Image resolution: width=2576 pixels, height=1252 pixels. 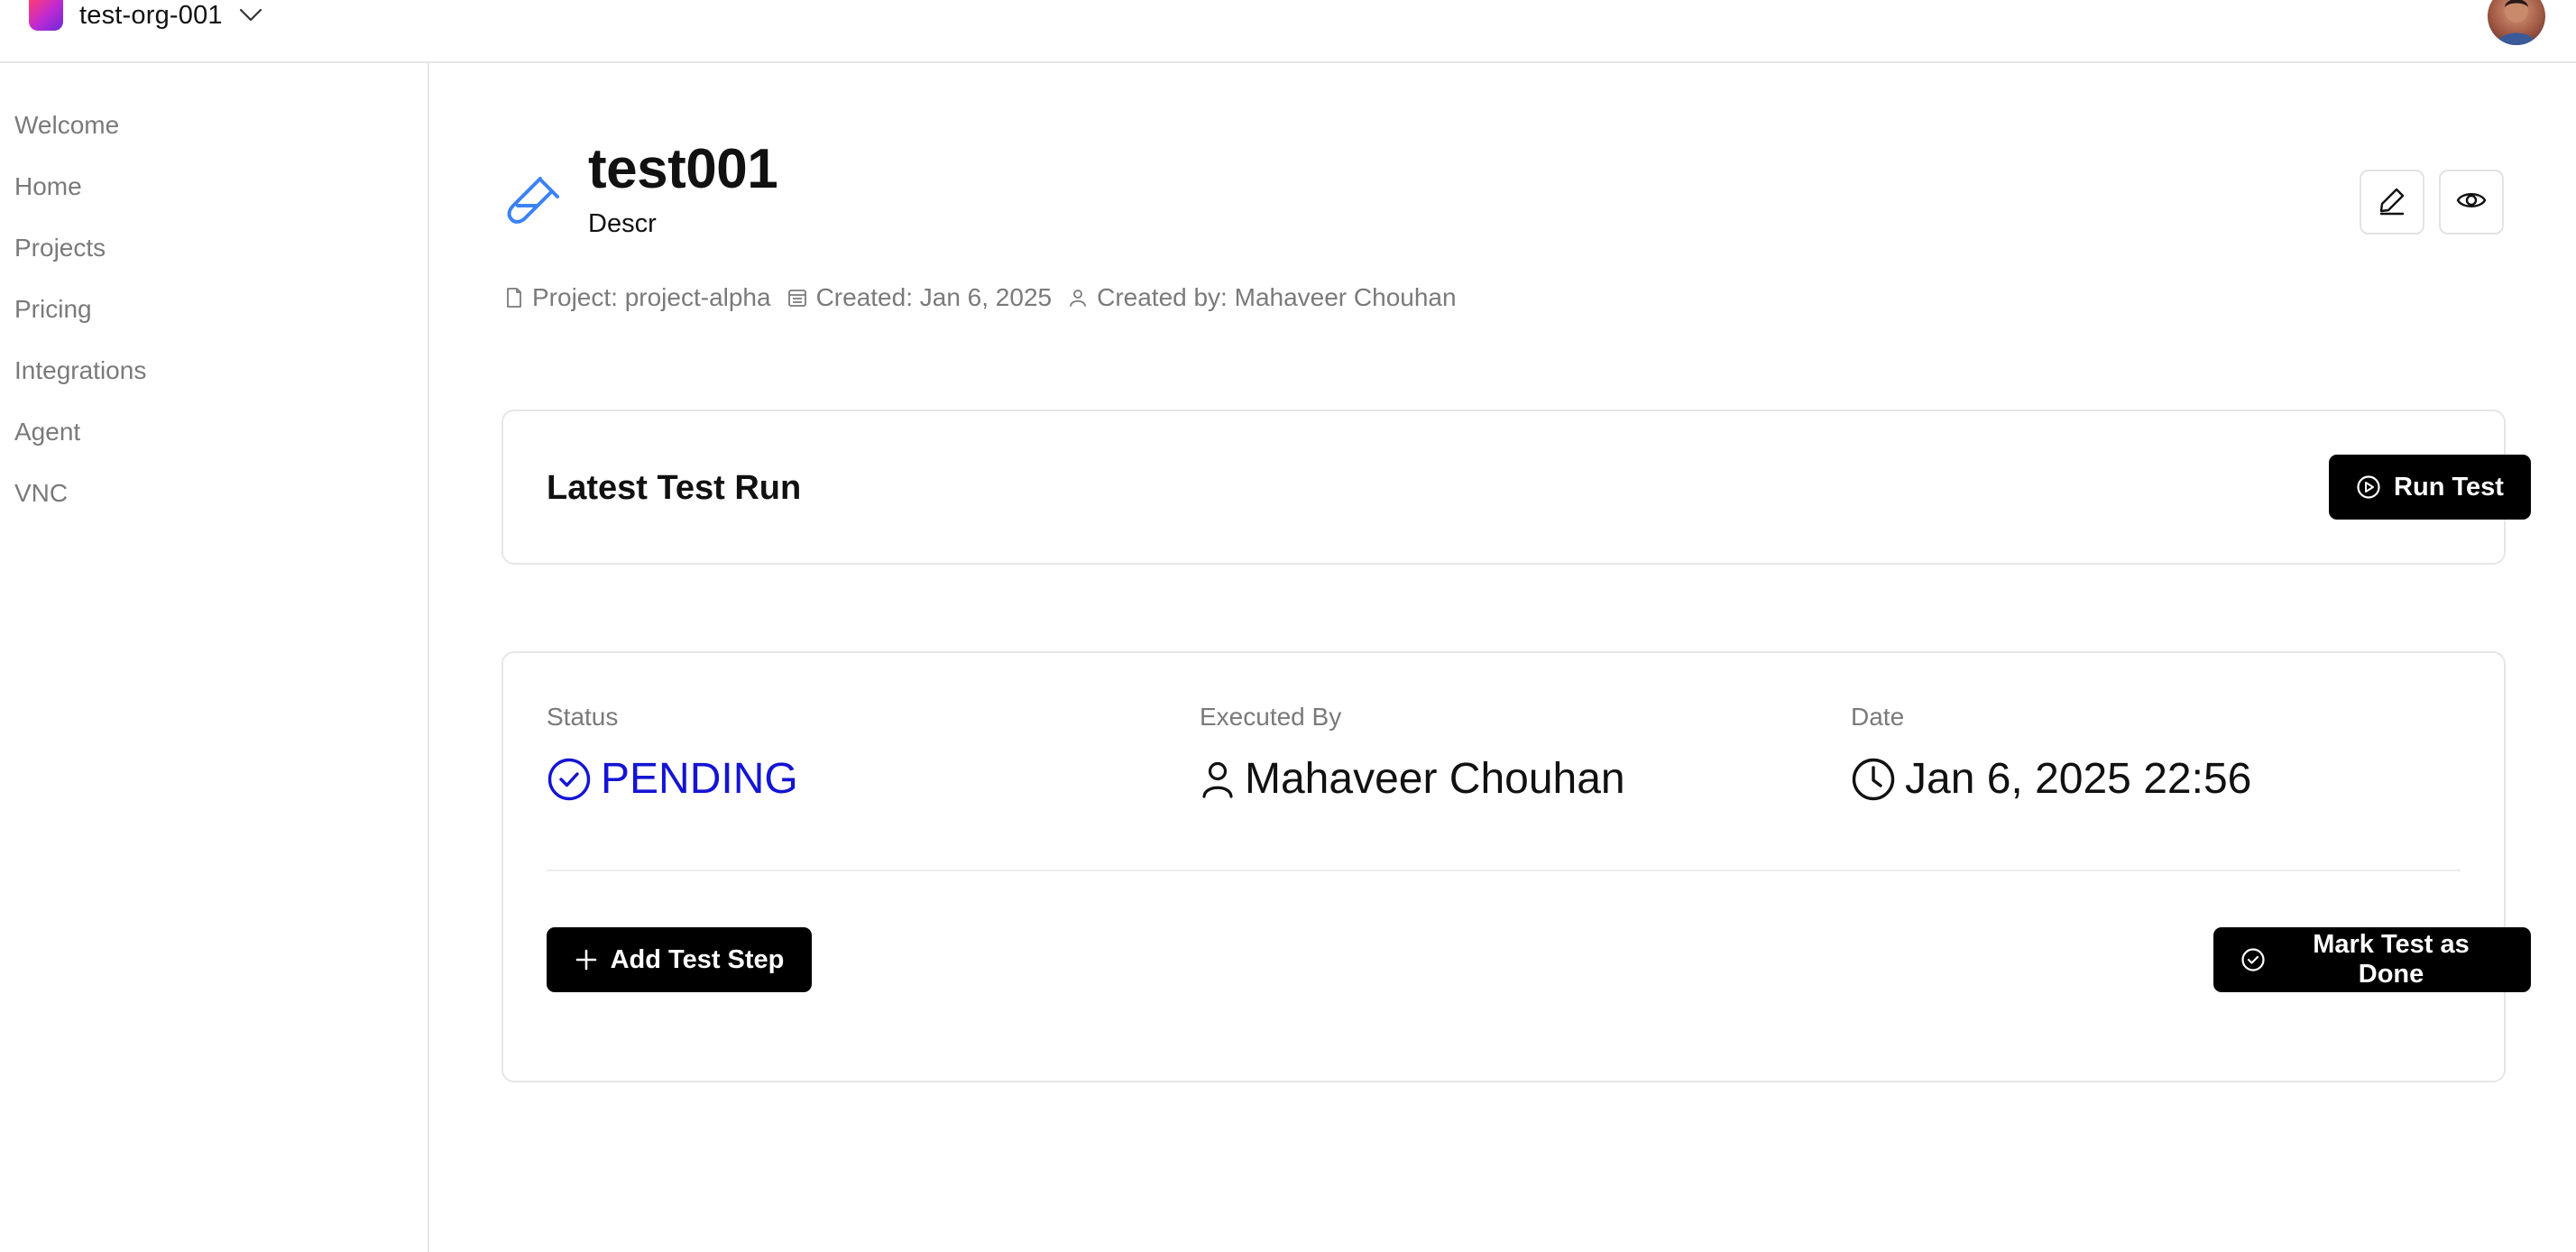 What do you see at coordinates (41, 493) in the screenshot?
I see `sidebar-item-vnc: VNC` at bounding box center [41, 493].